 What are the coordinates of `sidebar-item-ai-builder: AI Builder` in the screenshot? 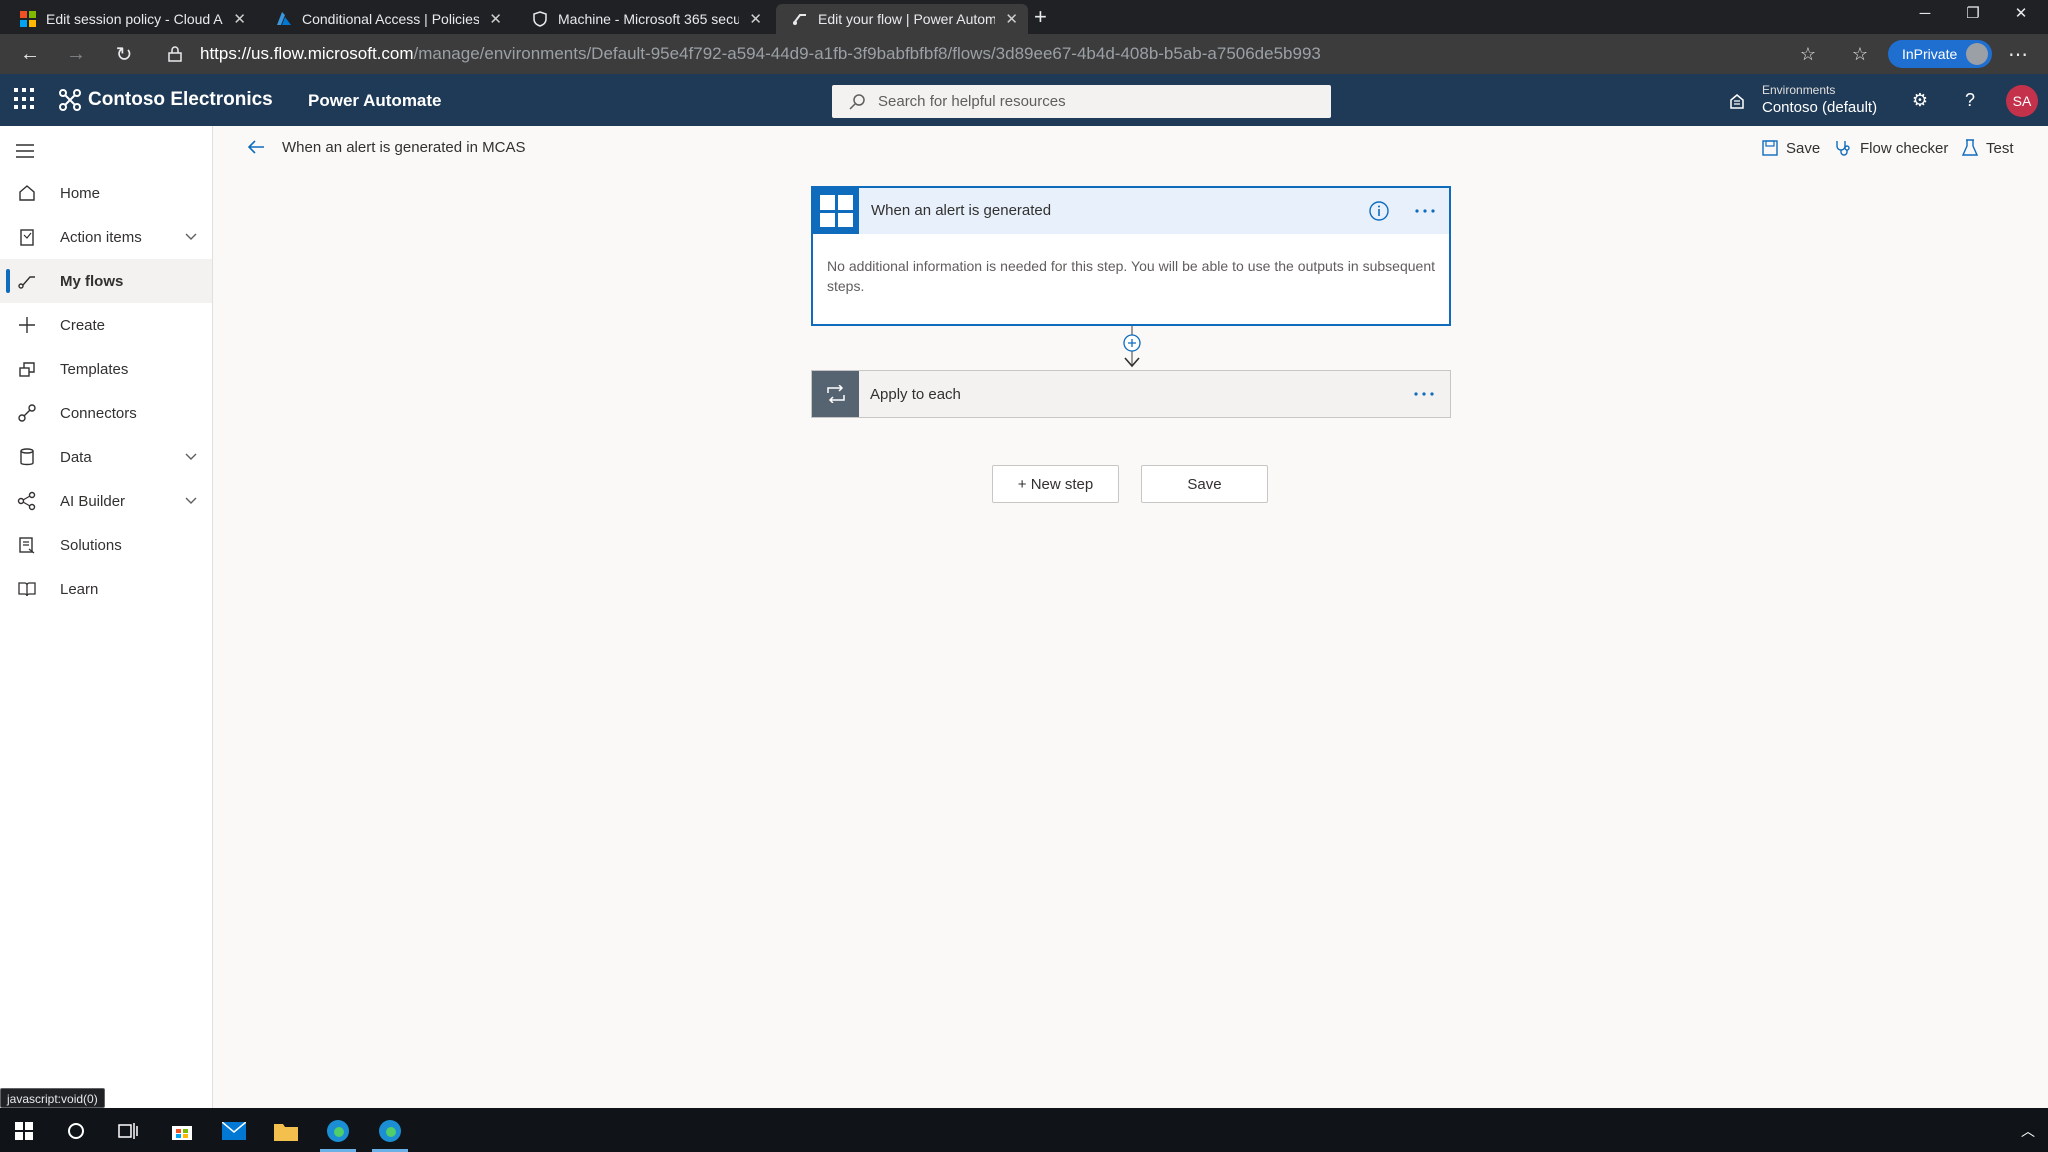 It's located at (106, 501).